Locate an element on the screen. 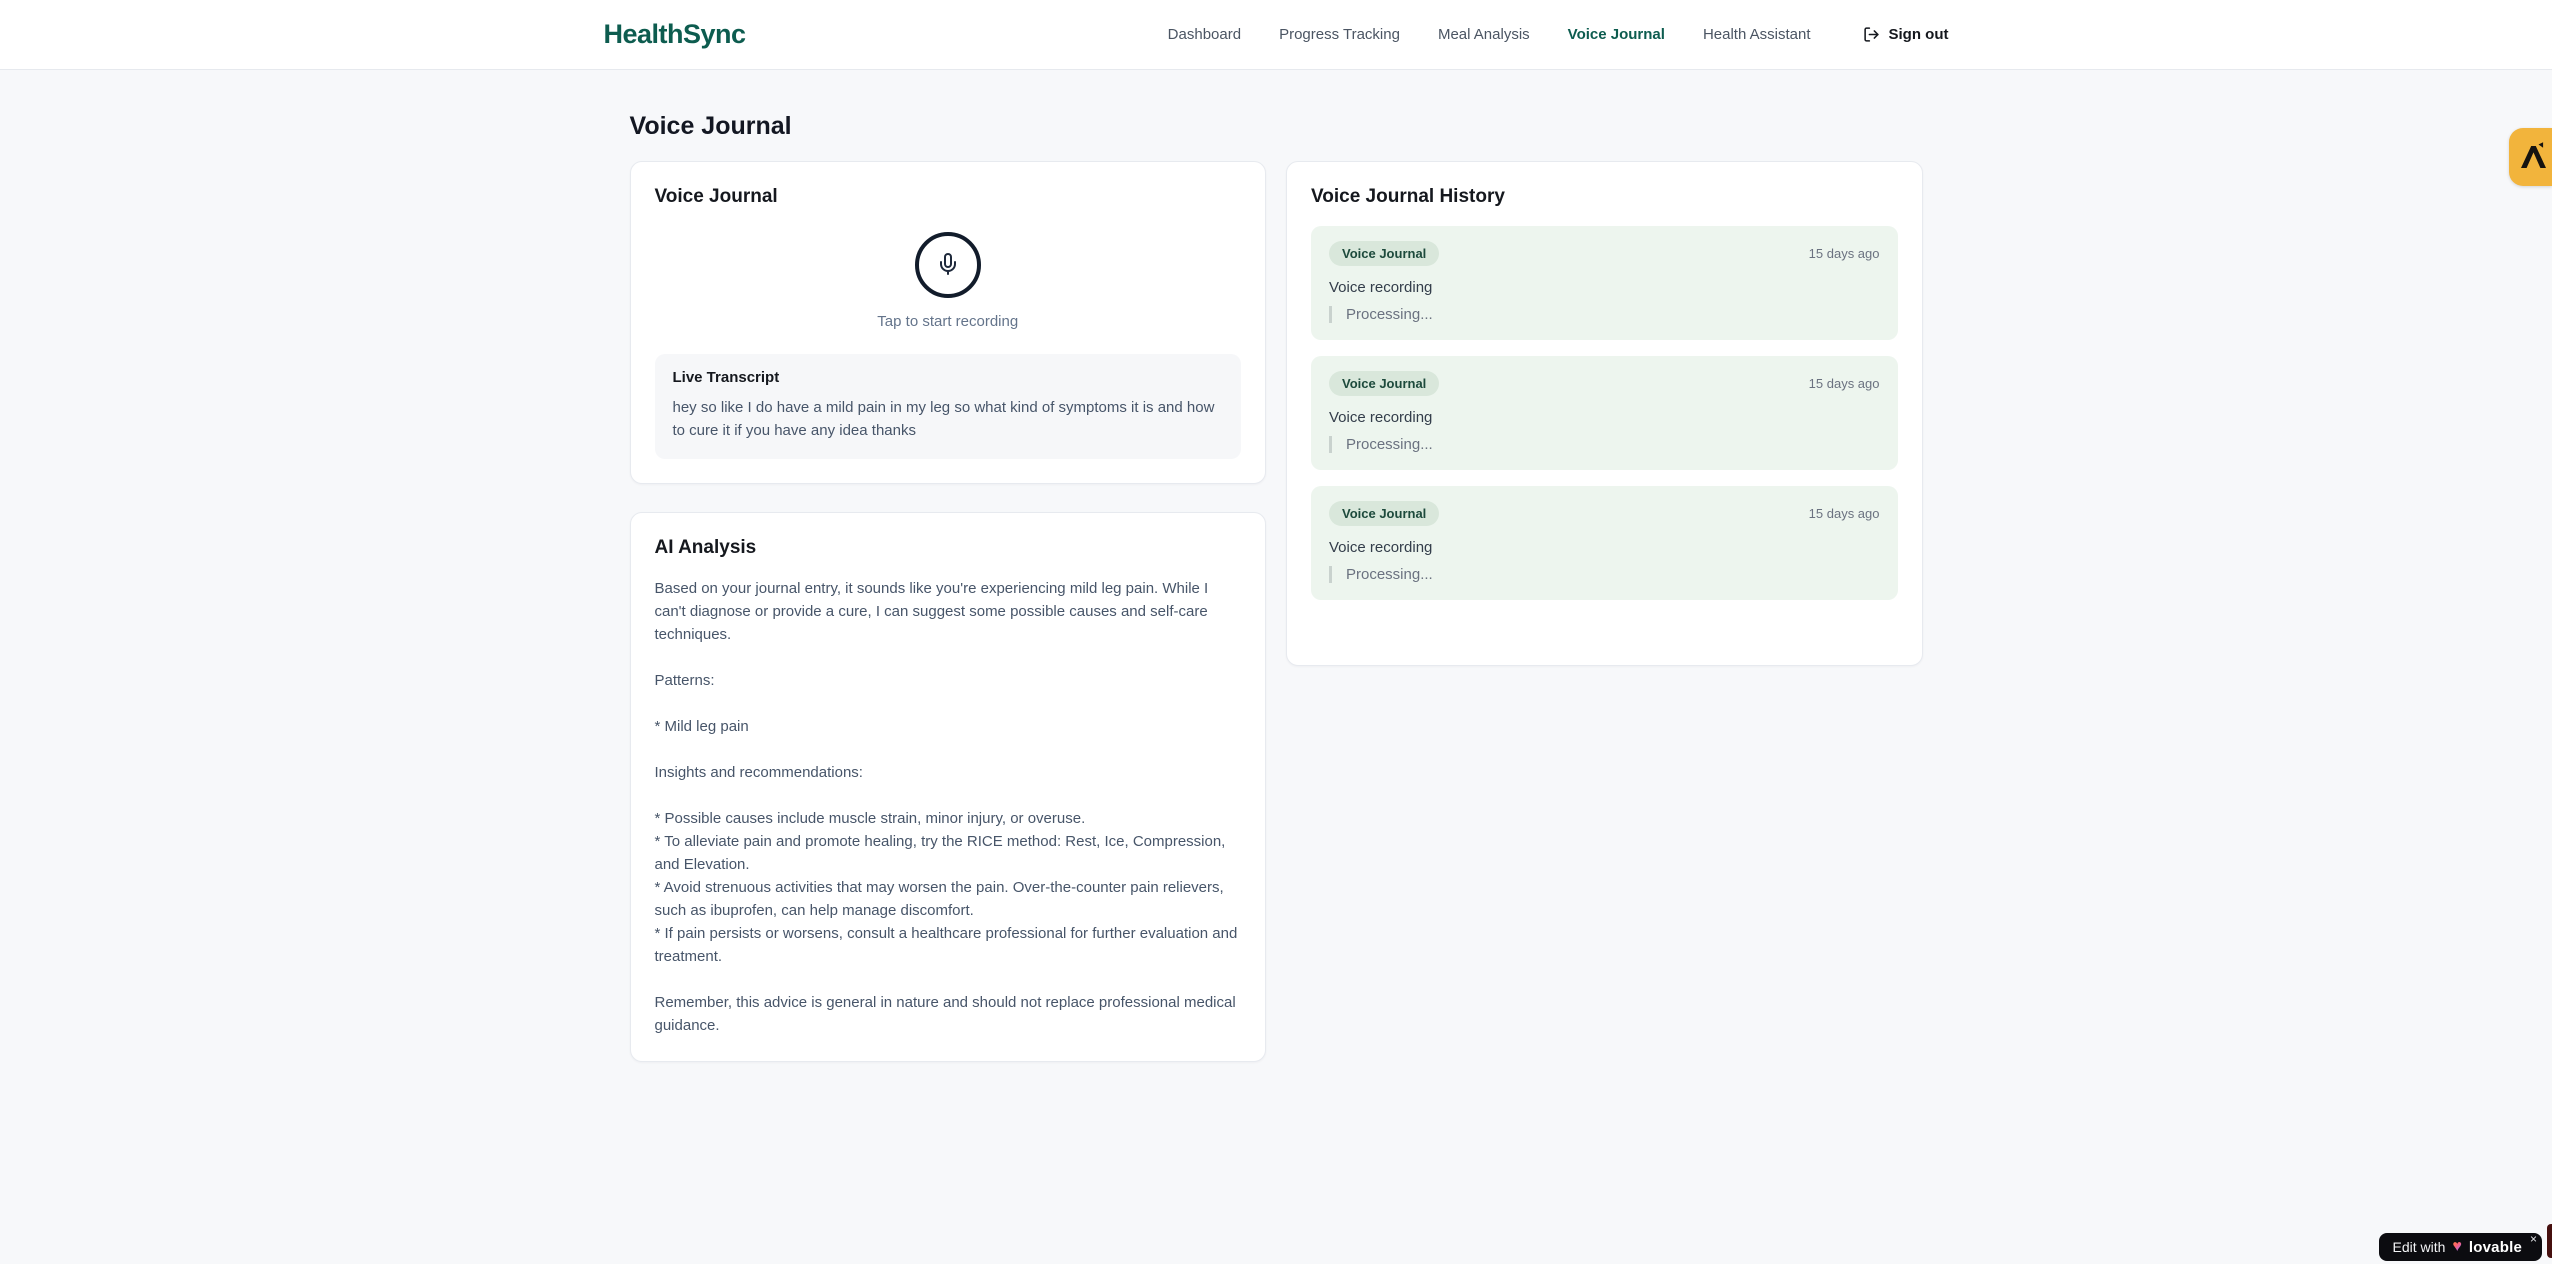 The height and width of the screenshot is (1264, 2552). sign-out-label: Sign out is located at coordinates (1918, 34).